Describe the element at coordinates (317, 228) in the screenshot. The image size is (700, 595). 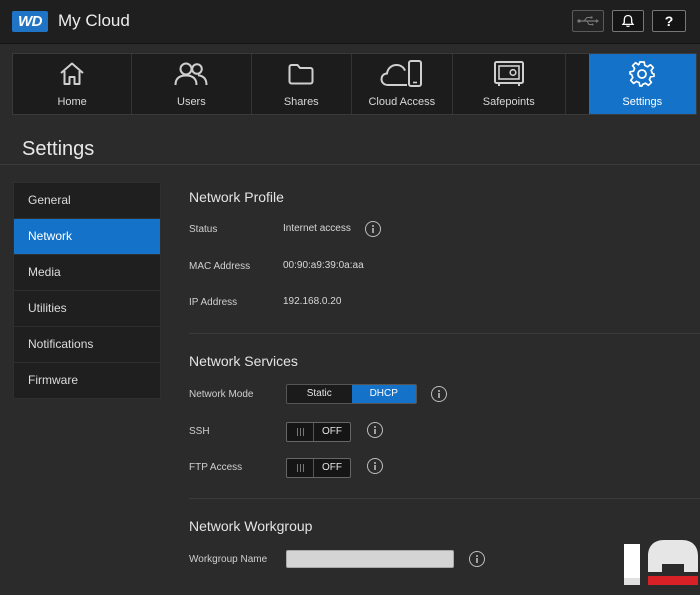
I see `status-value: Internet access` at that location.